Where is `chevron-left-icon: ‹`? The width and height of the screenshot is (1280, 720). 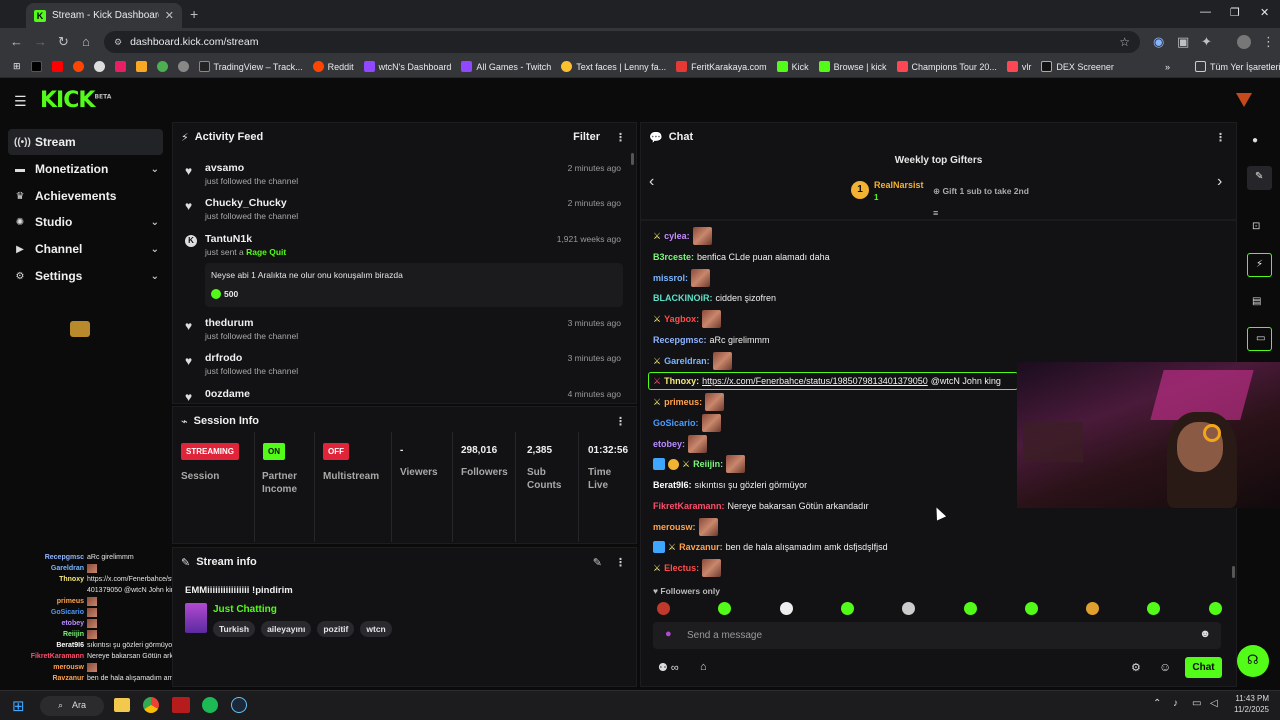 chevron-left-icon: ‹ is located at coordinates (651, 182).